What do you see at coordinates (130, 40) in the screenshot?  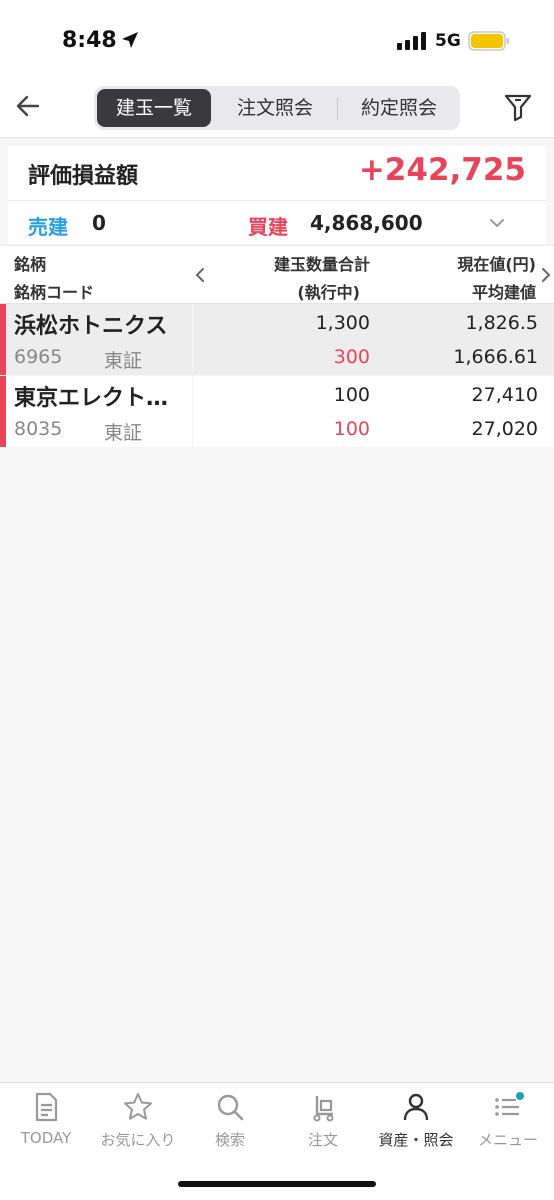 I see `location-arrow-icon` at bounding box center [130, 40].